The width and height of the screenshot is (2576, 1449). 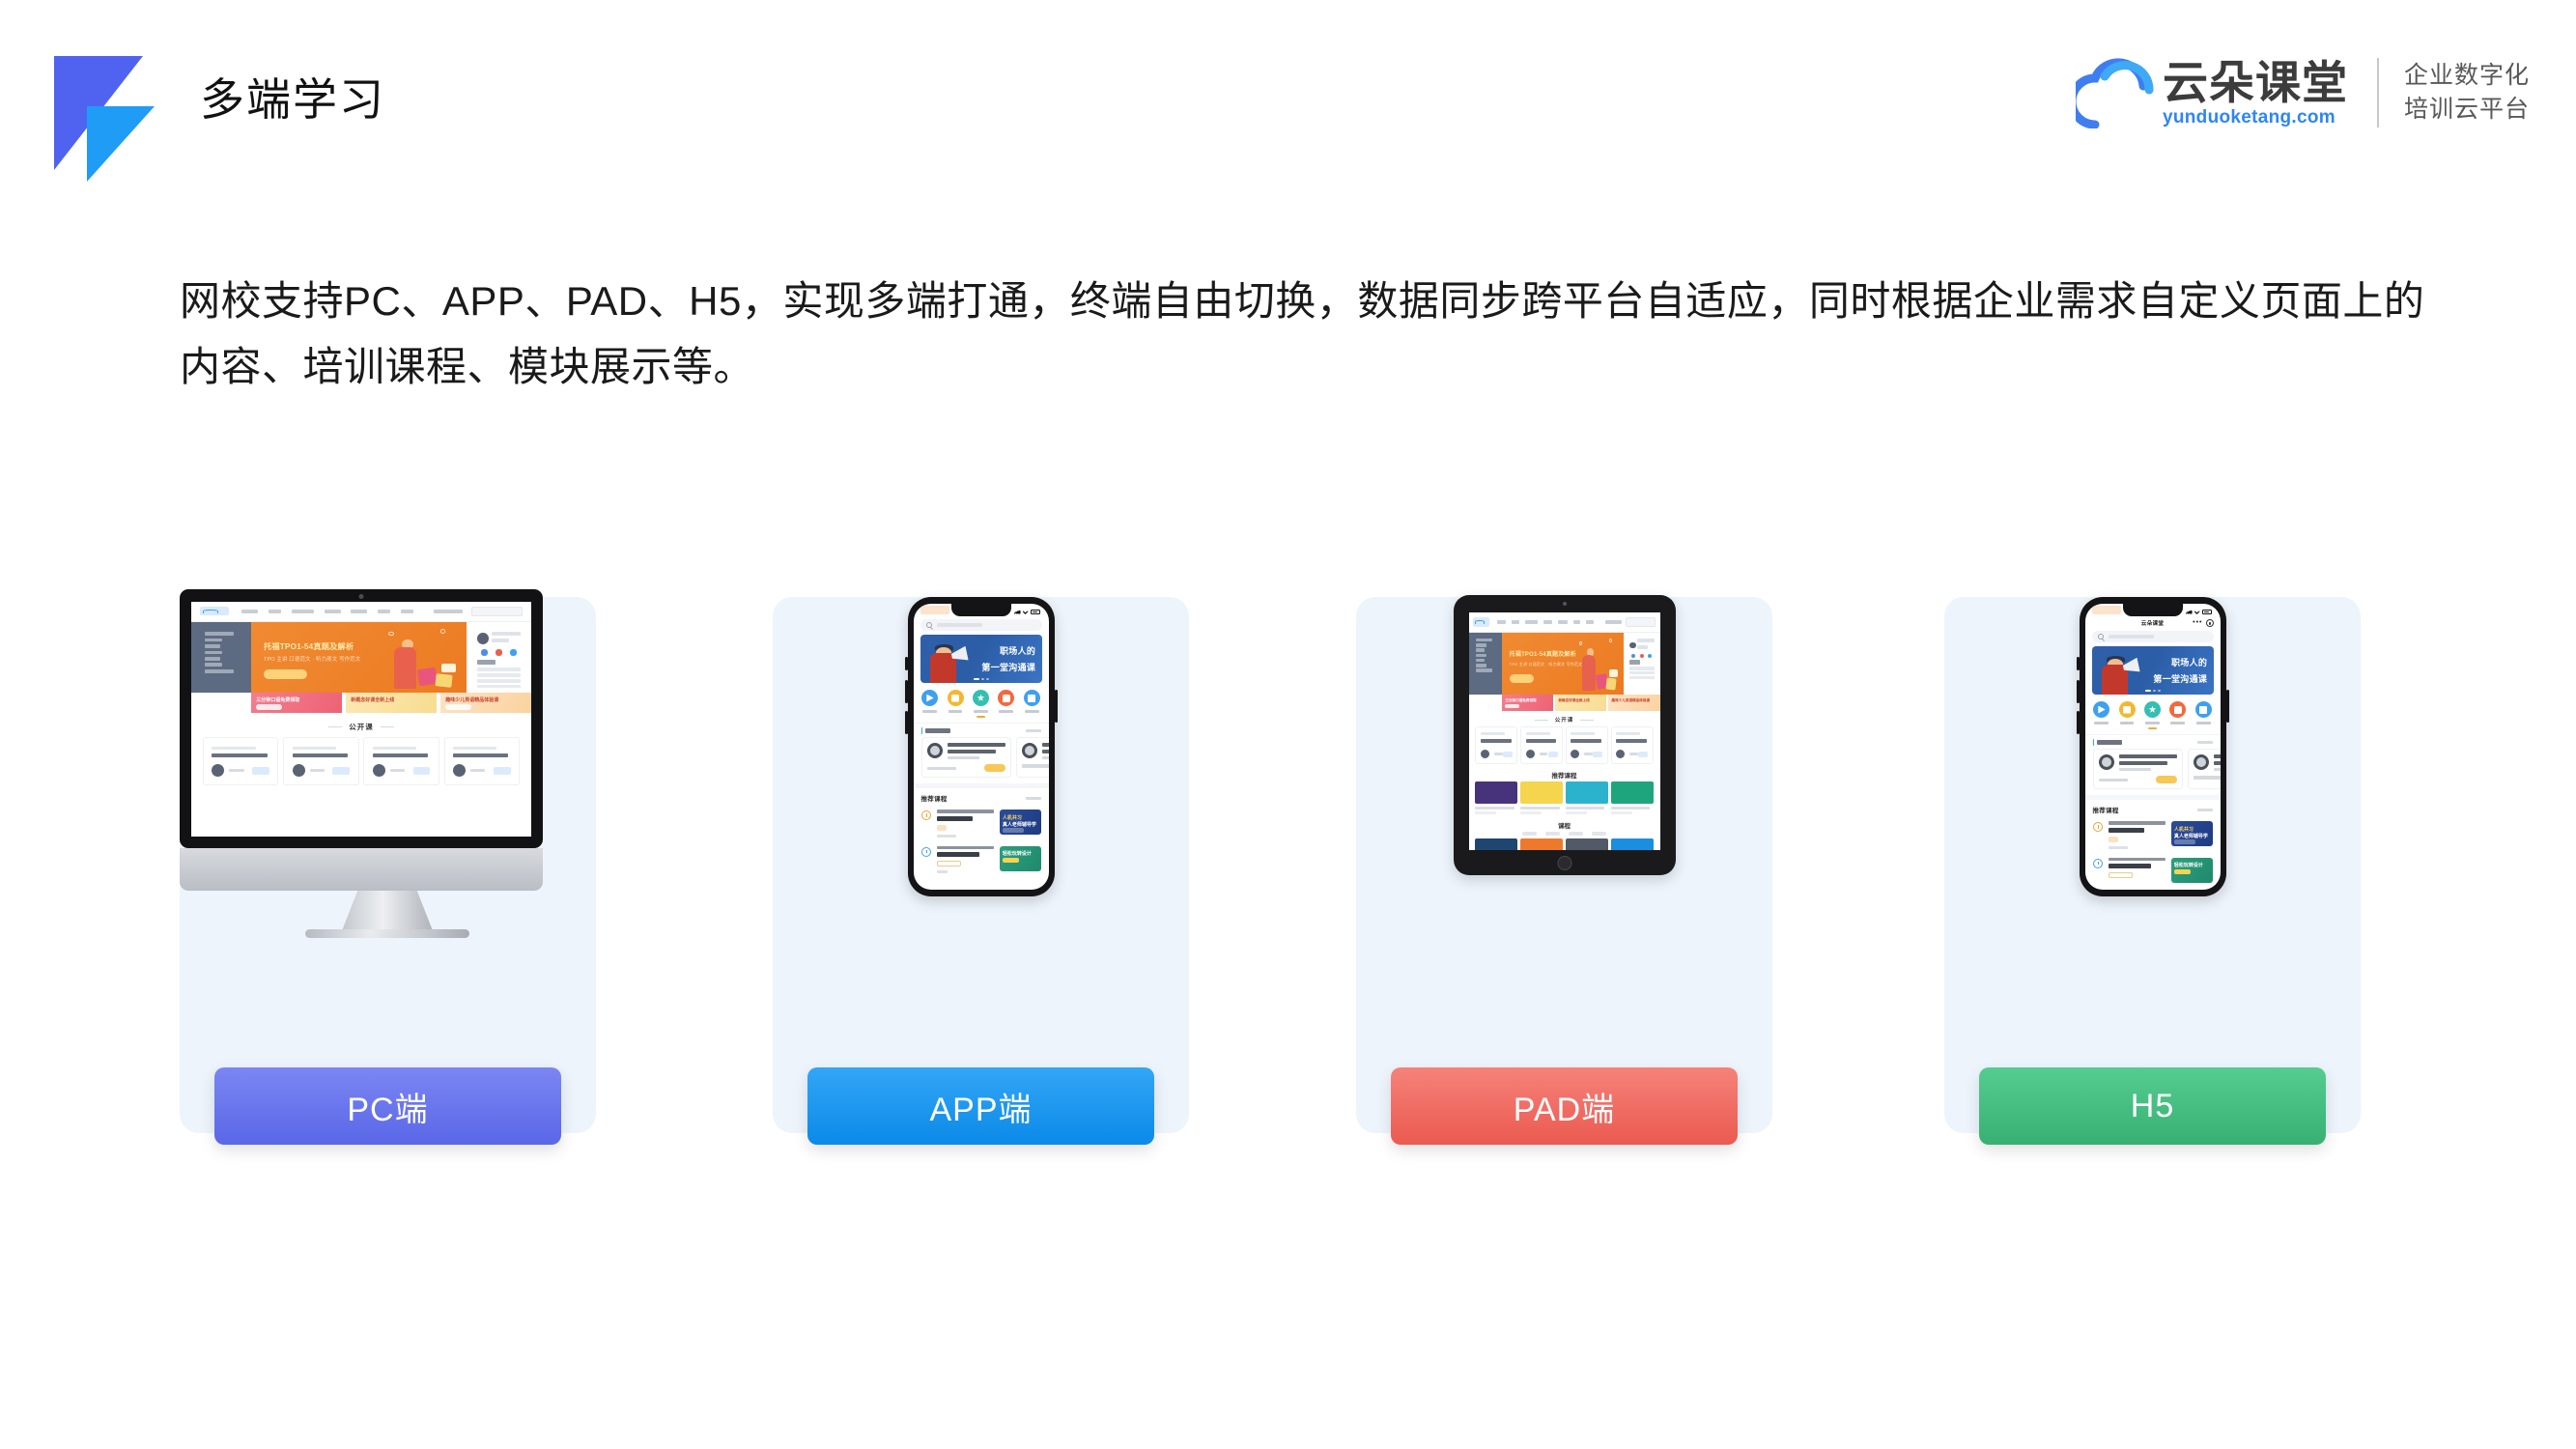 What do you see at coordinates (2166, 780) in the screenshot?
I see `book-button` at bounding box center [2166, 780].